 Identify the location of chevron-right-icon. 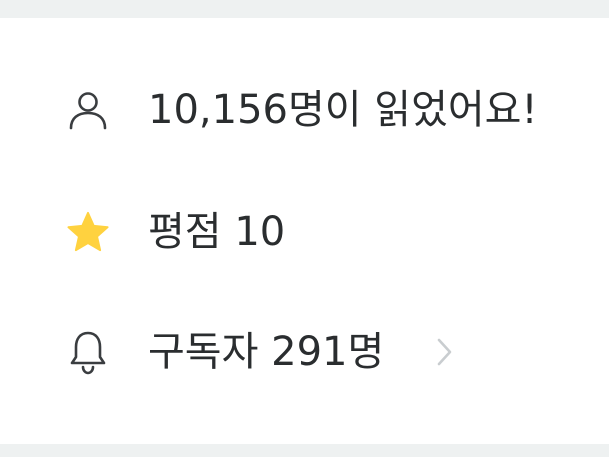
(444, 352).